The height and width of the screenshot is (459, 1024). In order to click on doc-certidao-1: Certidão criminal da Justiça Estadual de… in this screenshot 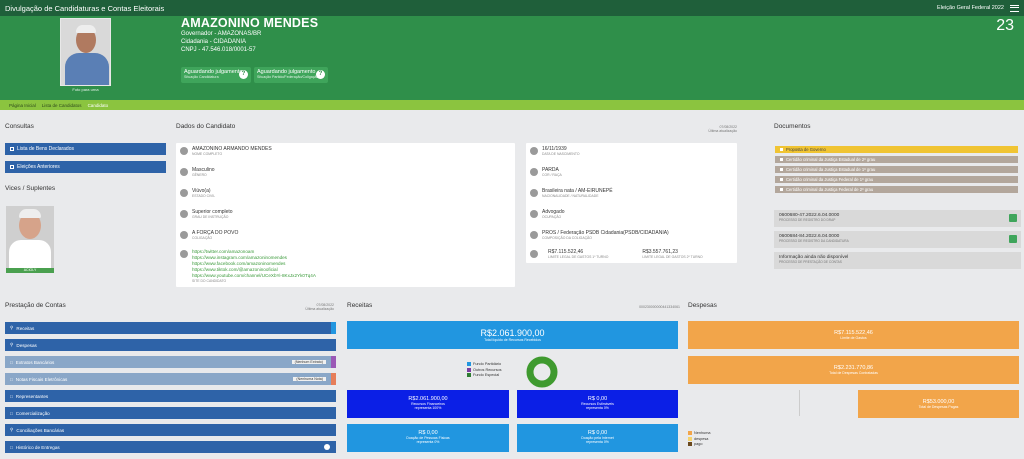, I will do `click(896, 159)`.